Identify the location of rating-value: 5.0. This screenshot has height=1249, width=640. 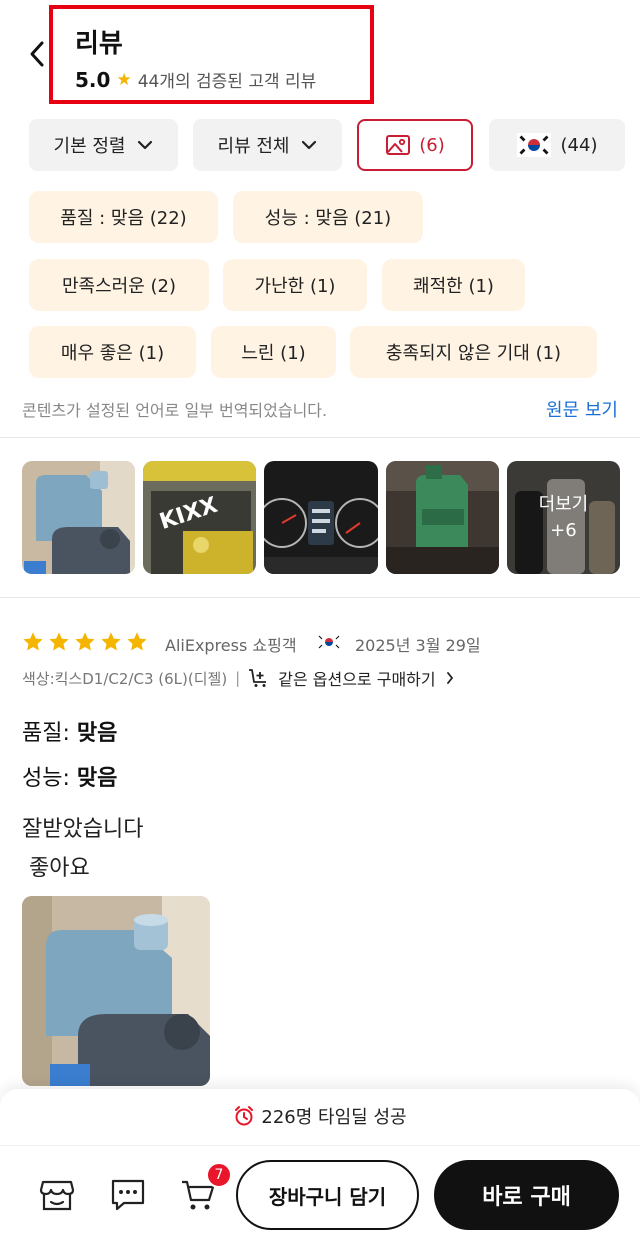
(93, 79).